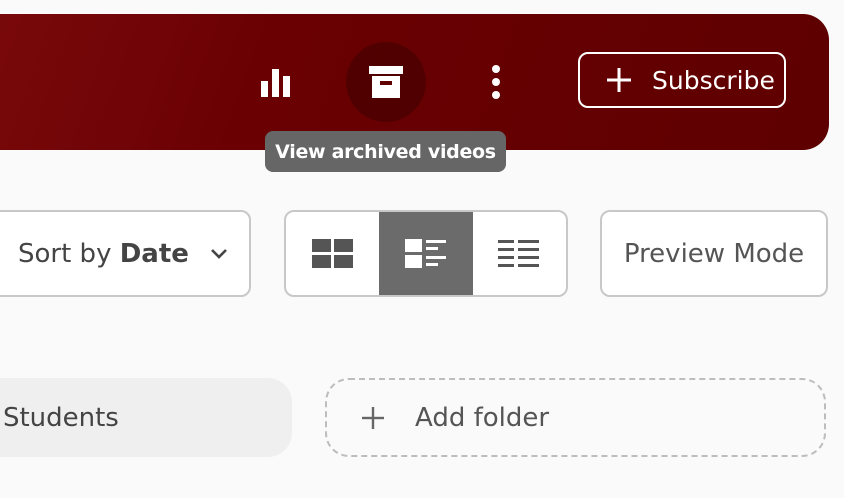 This screenshot has height=498, width=844. I want to click on archive-tooltip: View archived videos, so click(385, 151).